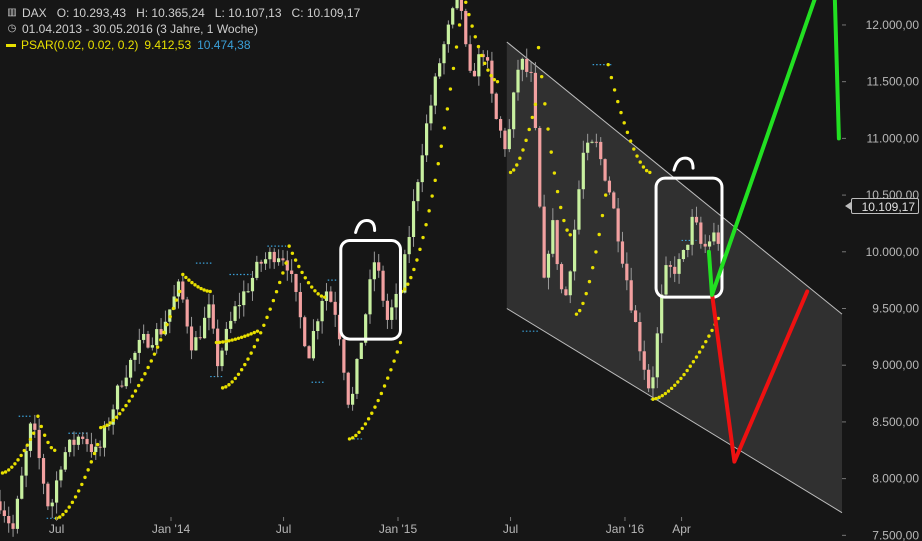 The height and width of the screenshot is (541, 922). I want to click on legend-row-psar: PSAR(0.02, 0.02, 0.2) 9.412,53 10.474,38, so click(183, 45).